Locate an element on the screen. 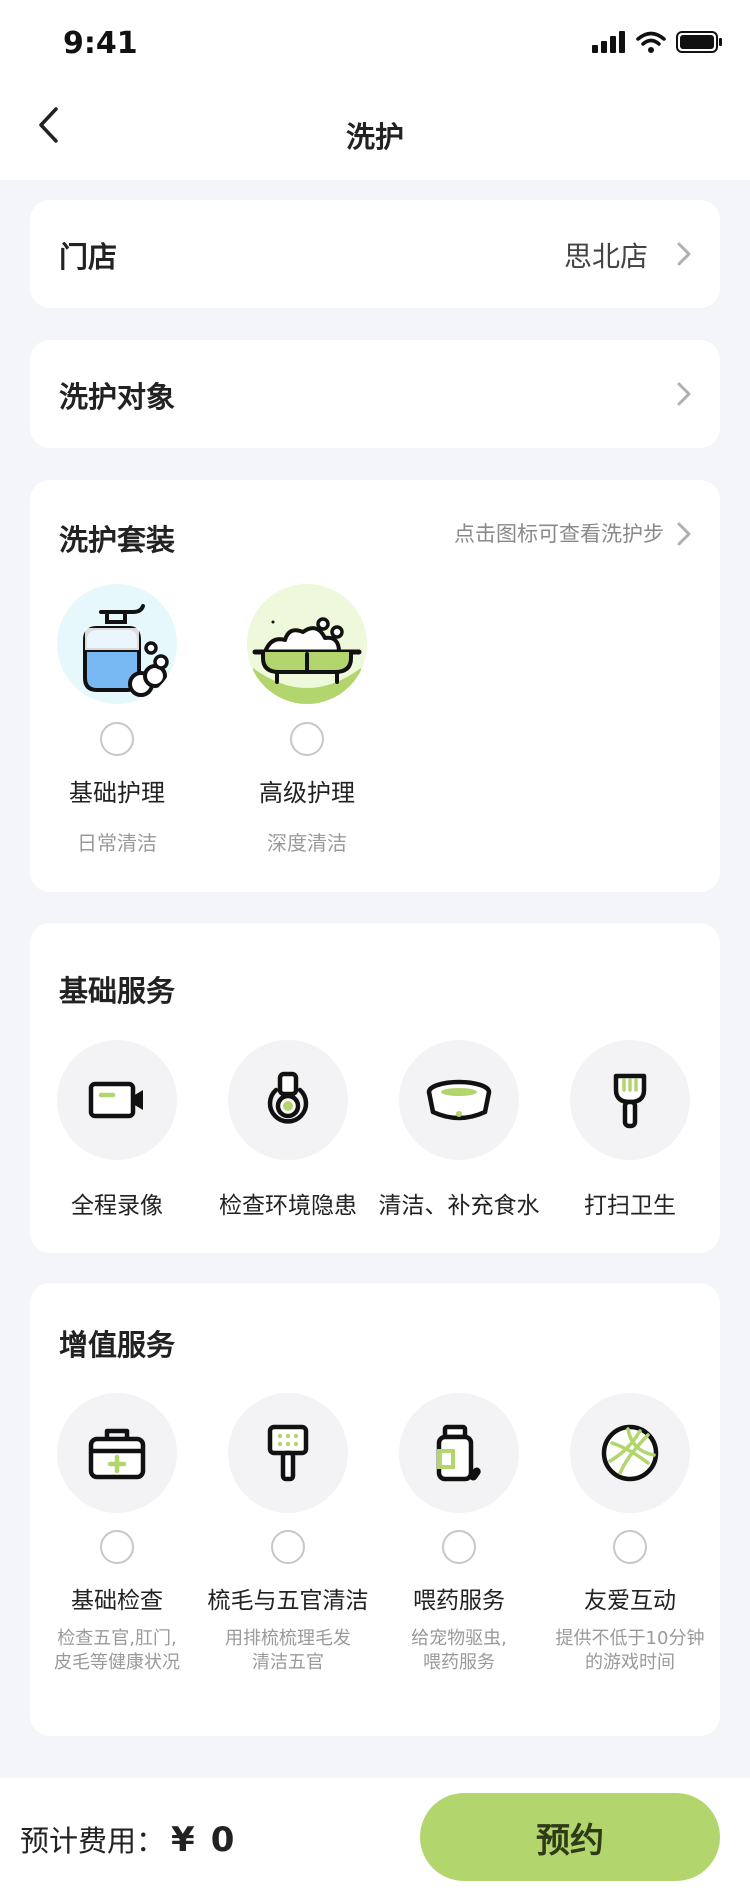 The image size is (750, 1895). store-label: 门店 is located at coordinates (88, 257).